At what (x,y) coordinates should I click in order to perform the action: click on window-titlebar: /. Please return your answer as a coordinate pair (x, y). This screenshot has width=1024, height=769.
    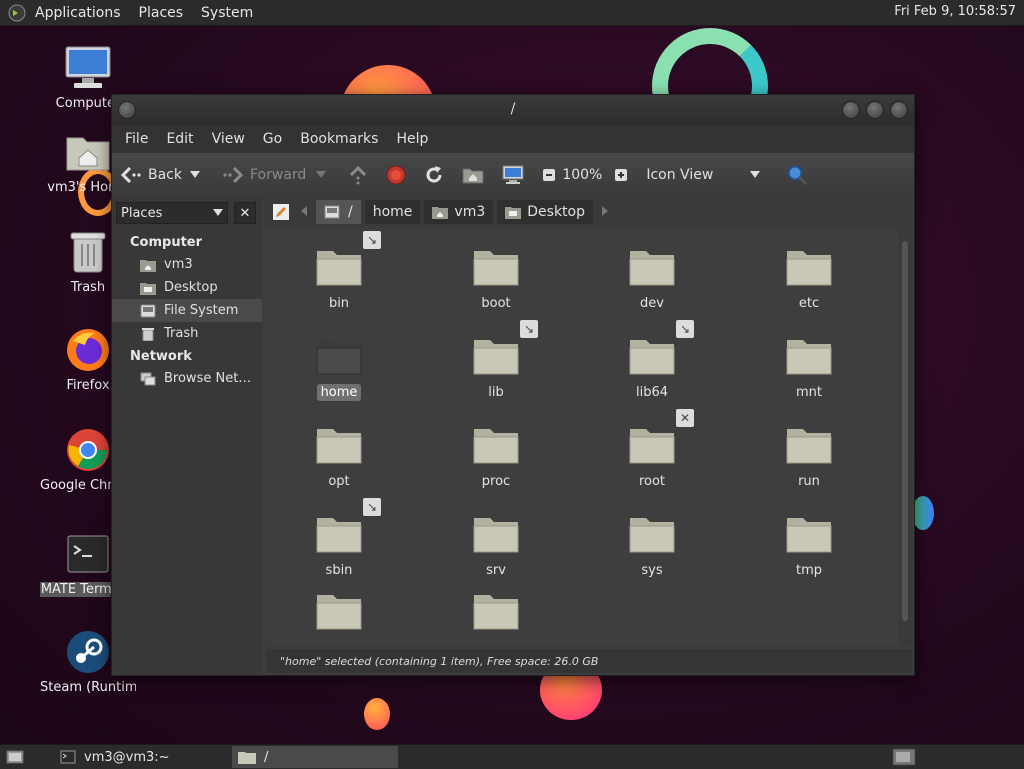
    Looking at the image, I should click on (513, 110).